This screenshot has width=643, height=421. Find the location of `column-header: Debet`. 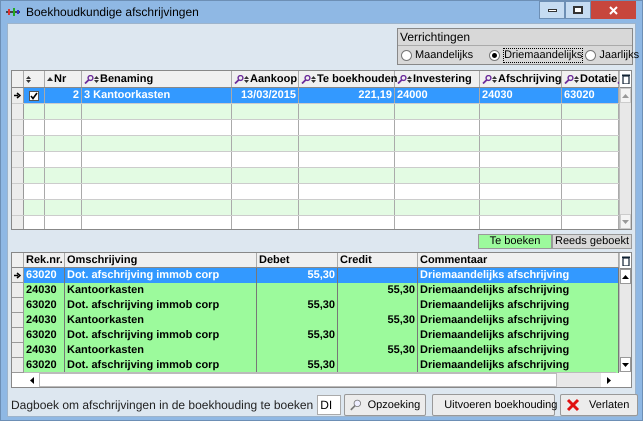

column-header: Debet is located at coordinates (274, 260).